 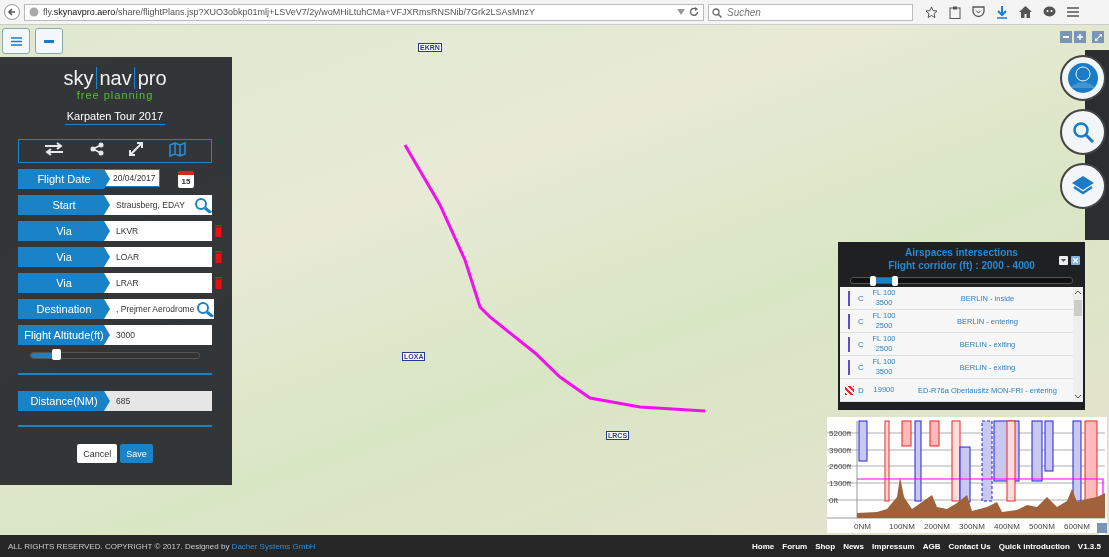 What do you see at coordinates (1034, 546) in the screenshot?
I see `footer-link: Quick introduction` at bounding box center [1034, 546].